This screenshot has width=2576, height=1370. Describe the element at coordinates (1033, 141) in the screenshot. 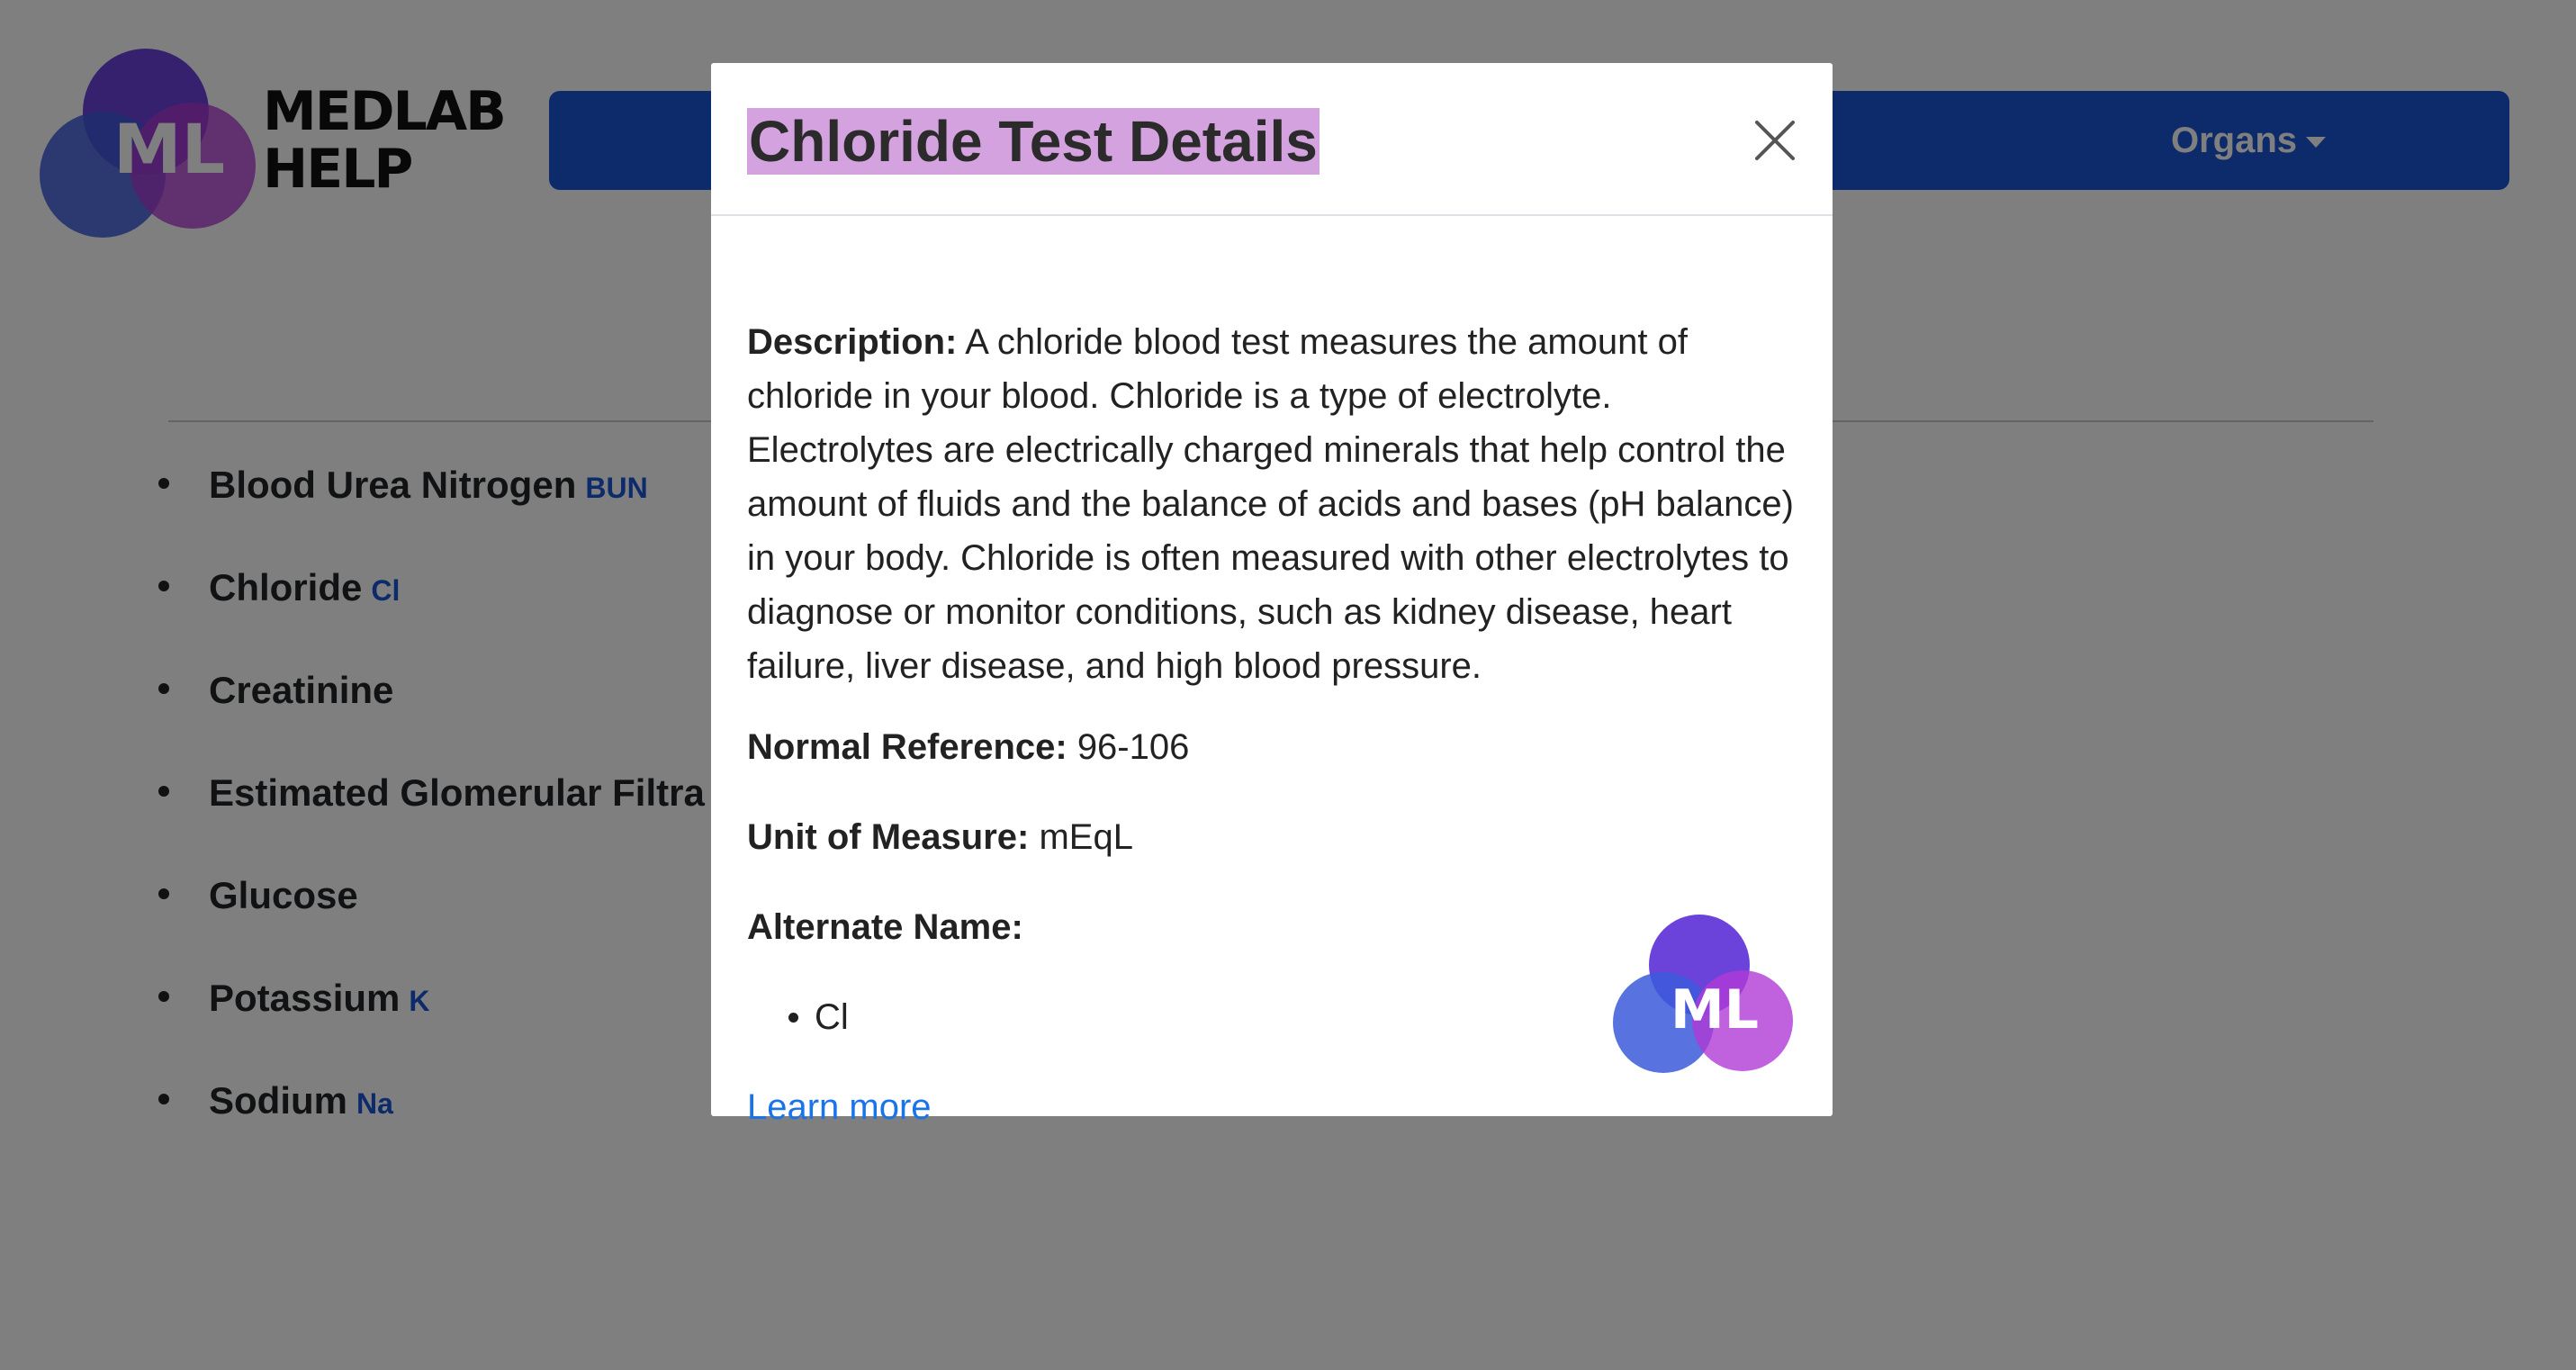

I see `modal-title: Chloride Test Details` at that location.